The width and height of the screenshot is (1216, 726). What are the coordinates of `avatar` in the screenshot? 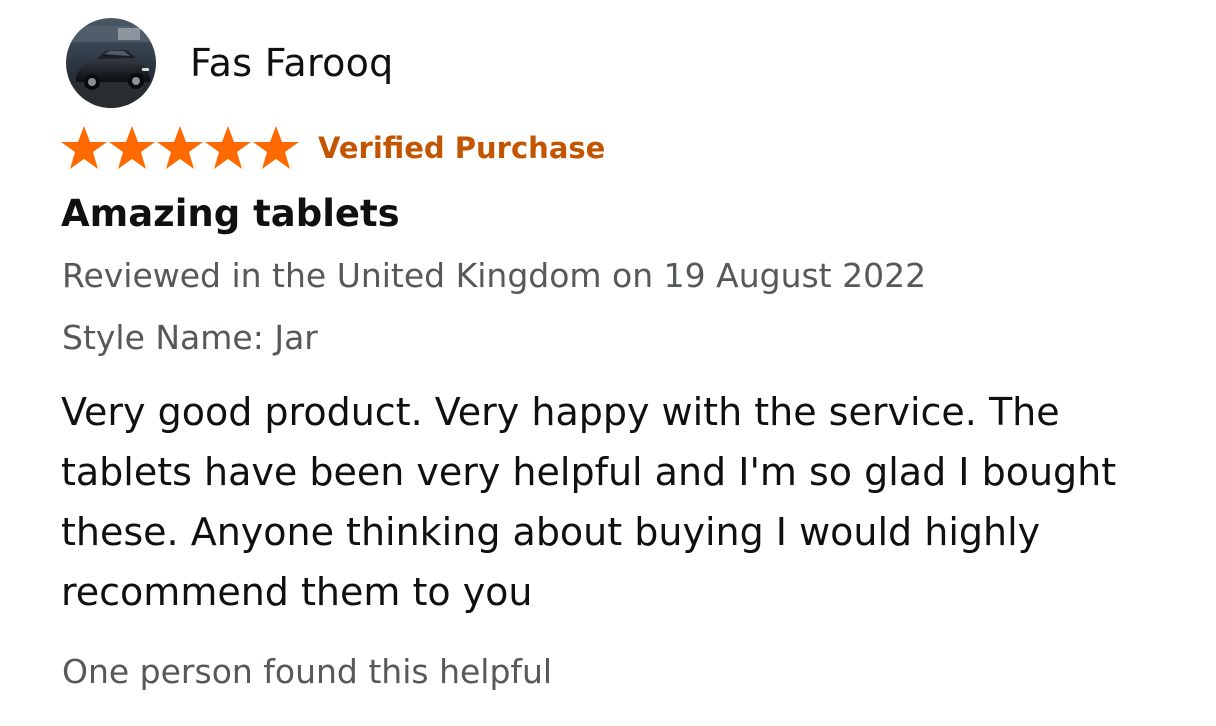 It's located at (111, 63).